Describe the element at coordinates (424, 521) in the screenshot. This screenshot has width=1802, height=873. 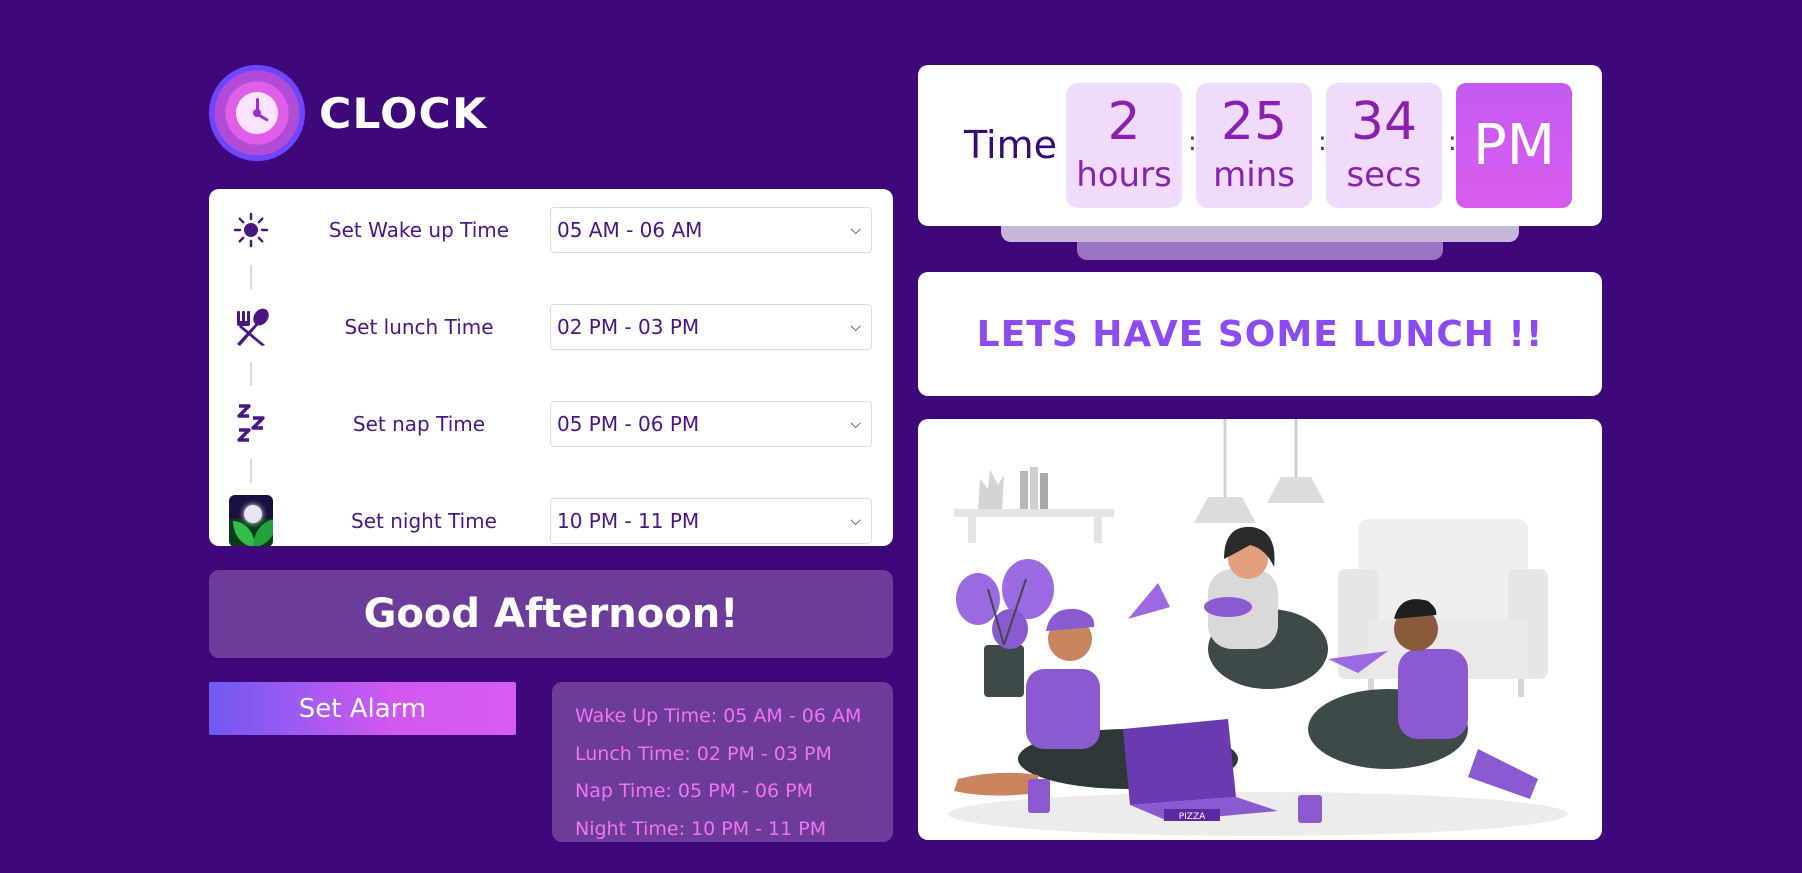
I see `night-label: Set night Time` at that location.